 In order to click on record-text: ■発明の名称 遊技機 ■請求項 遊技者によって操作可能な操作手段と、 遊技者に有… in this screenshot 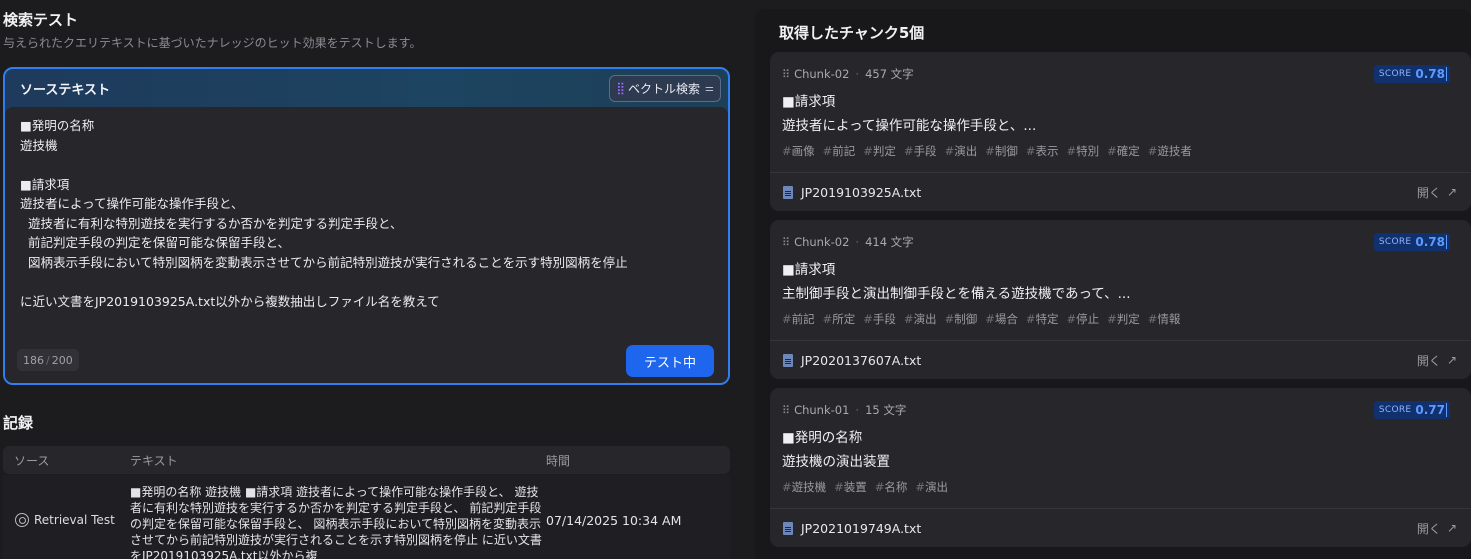, I will do `click(336, 522)`.